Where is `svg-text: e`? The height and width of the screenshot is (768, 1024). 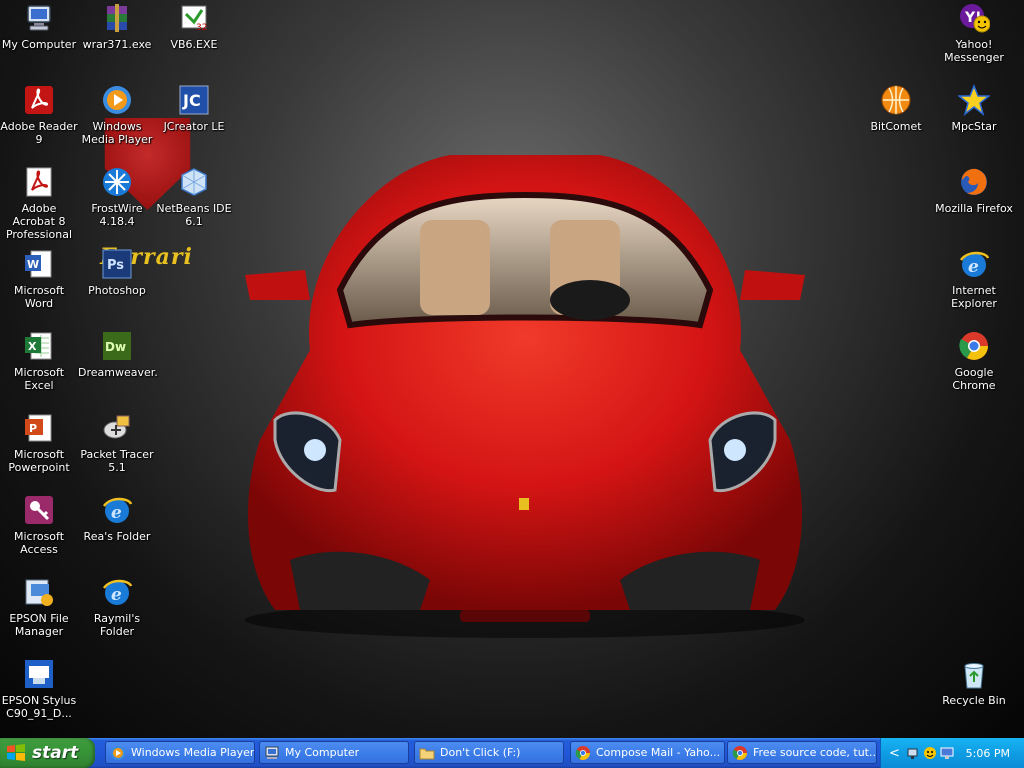 svg-text: e is located at coordinates (973, 267).